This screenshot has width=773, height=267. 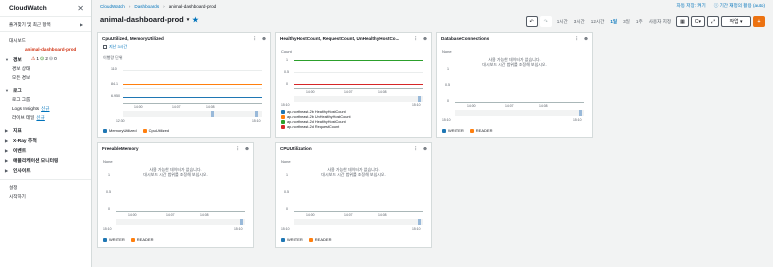 What do you see at coordinates (471, 106) in the screenshot?
I see `x-tick: 14:00` at bounding box center [471, 106].